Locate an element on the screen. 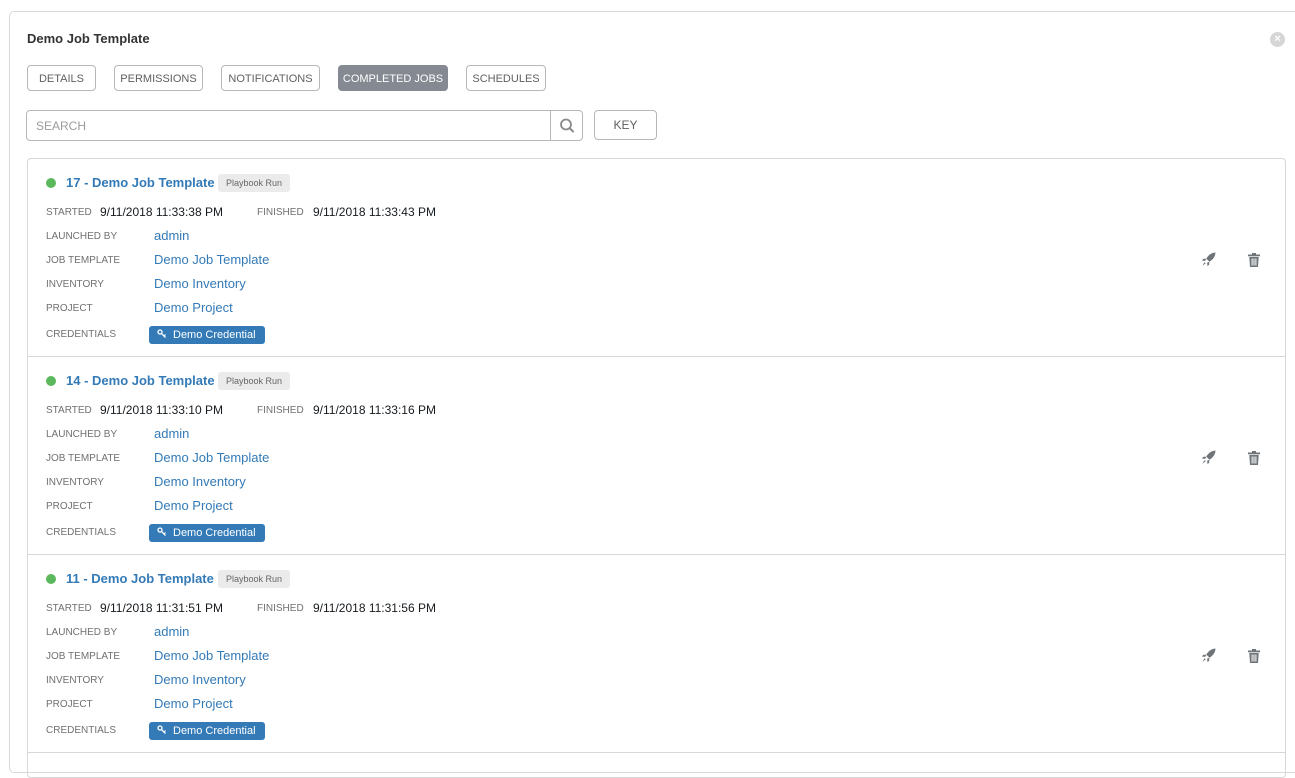  search-icon is located at coordinates (567, 125).